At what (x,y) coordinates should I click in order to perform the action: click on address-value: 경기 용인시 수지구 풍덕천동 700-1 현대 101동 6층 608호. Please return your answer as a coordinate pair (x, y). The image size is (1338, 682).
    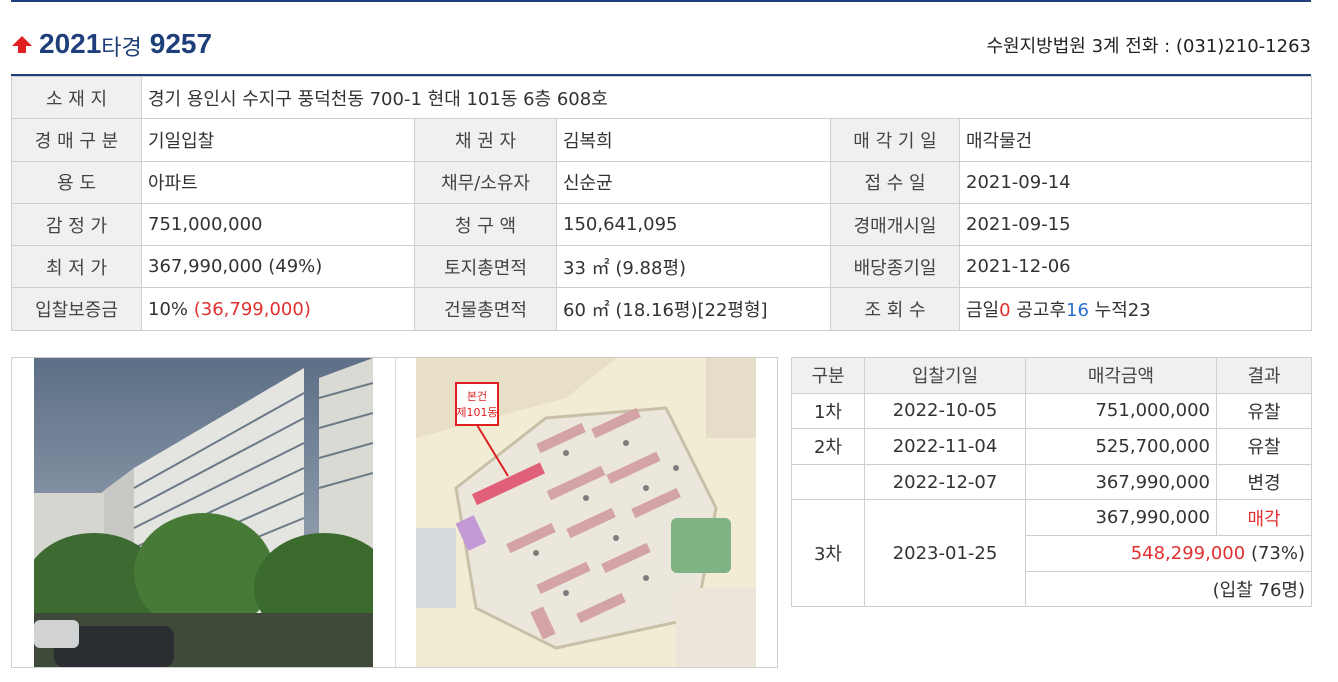
    Looking at the image, I should click on (726, 97).